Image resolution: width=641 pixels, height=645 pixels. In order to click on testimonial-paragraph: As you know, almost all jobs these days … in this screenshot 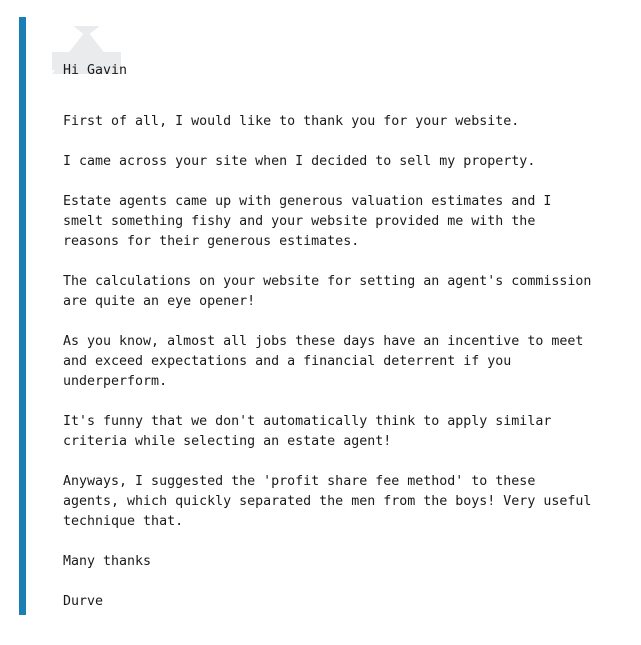, I will do `click(323, 361)`.